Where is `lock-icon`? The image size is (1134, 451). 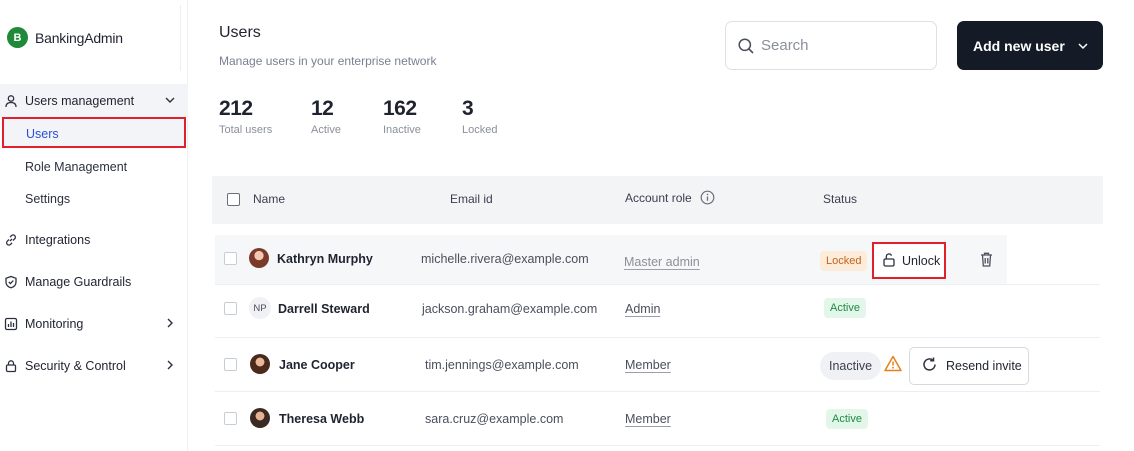 lock-icon is located at coordinates (11, 366).